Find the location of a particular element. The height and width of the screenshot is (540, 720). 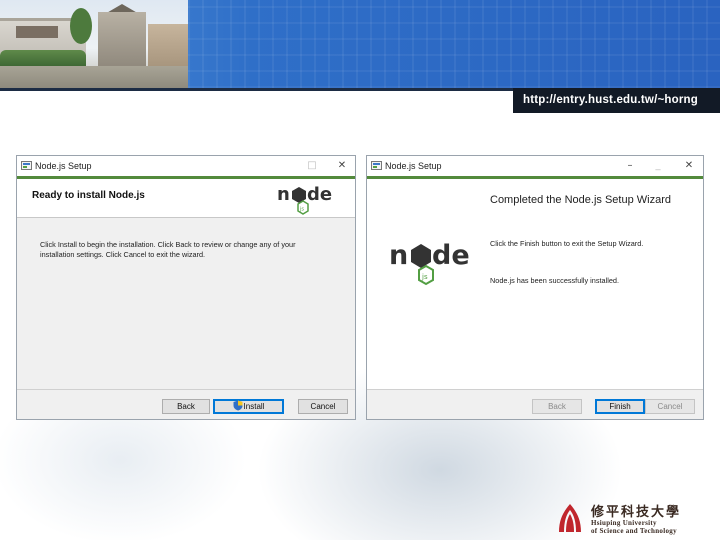

install-button: Install is located at coordinates (248, 406).